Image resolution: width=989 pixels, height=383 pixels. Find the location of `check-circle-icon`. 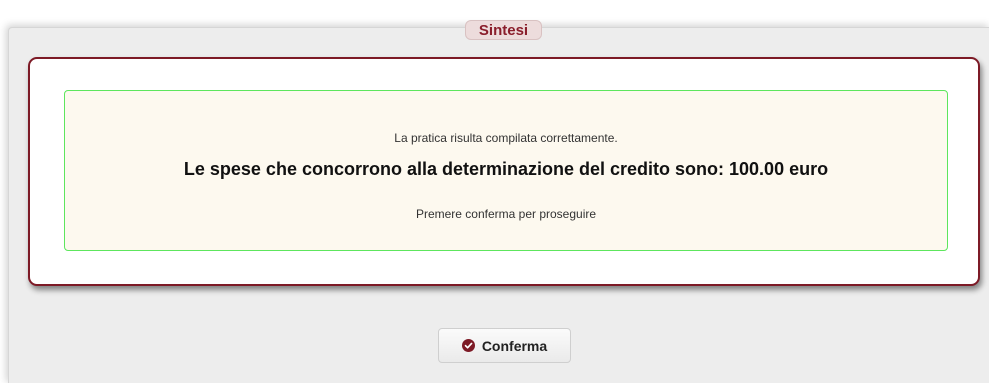

check-circle-icon is located at coordinates (468, 345).